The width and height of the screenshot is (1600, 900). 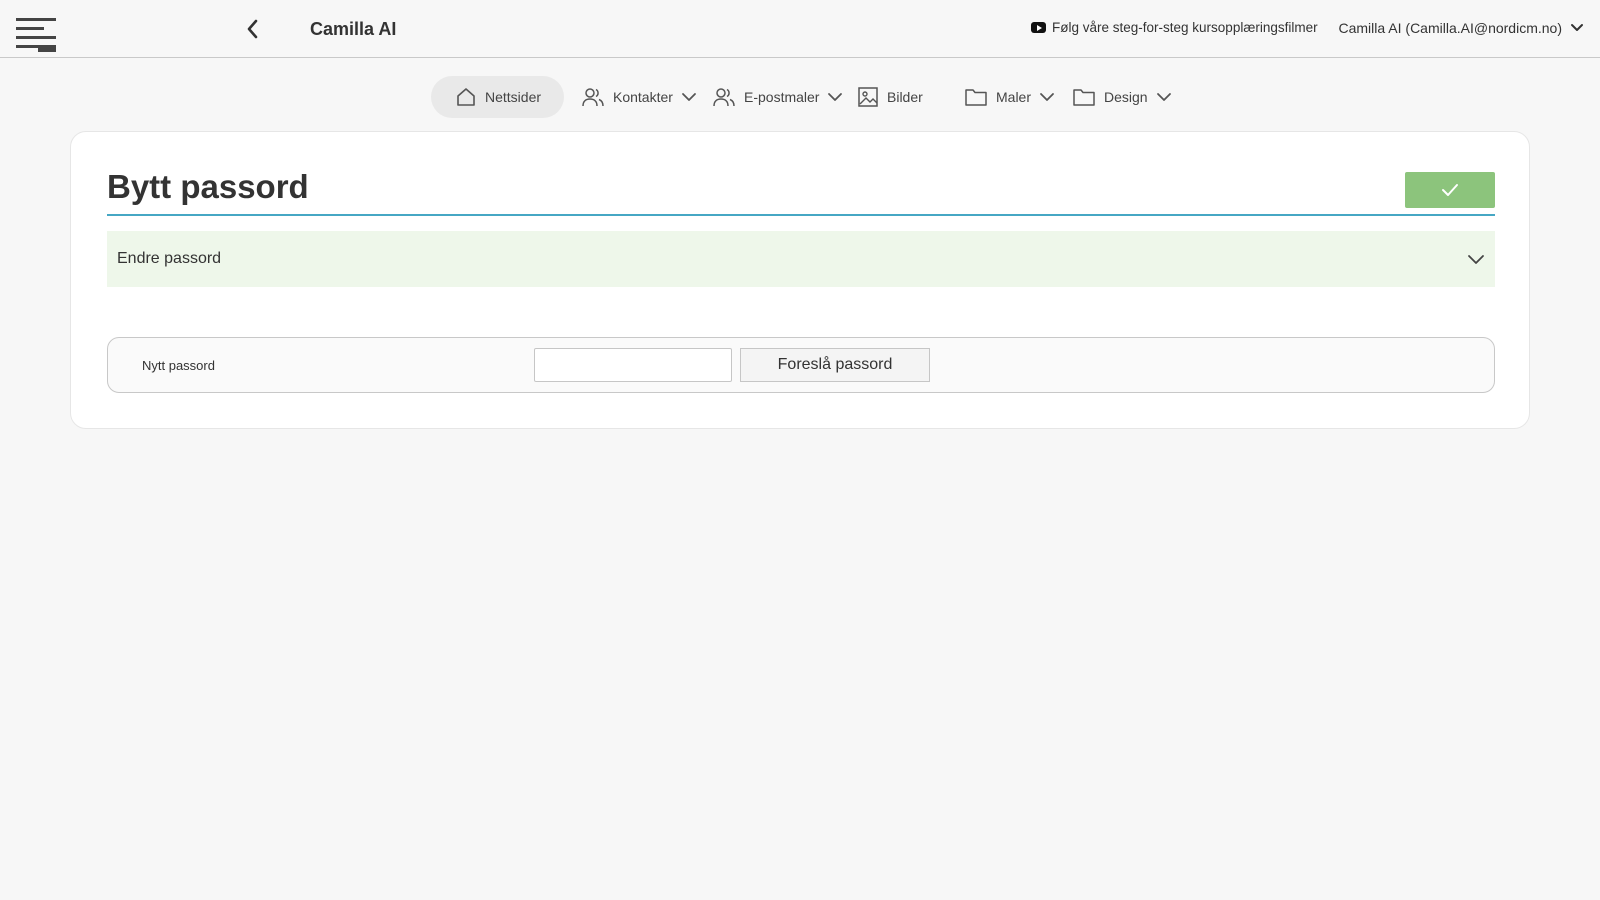 What do you see at coordinates (353, 29) in the screenshot?
I see `app-title: Camilla AI` at bounding box center [353, 29].